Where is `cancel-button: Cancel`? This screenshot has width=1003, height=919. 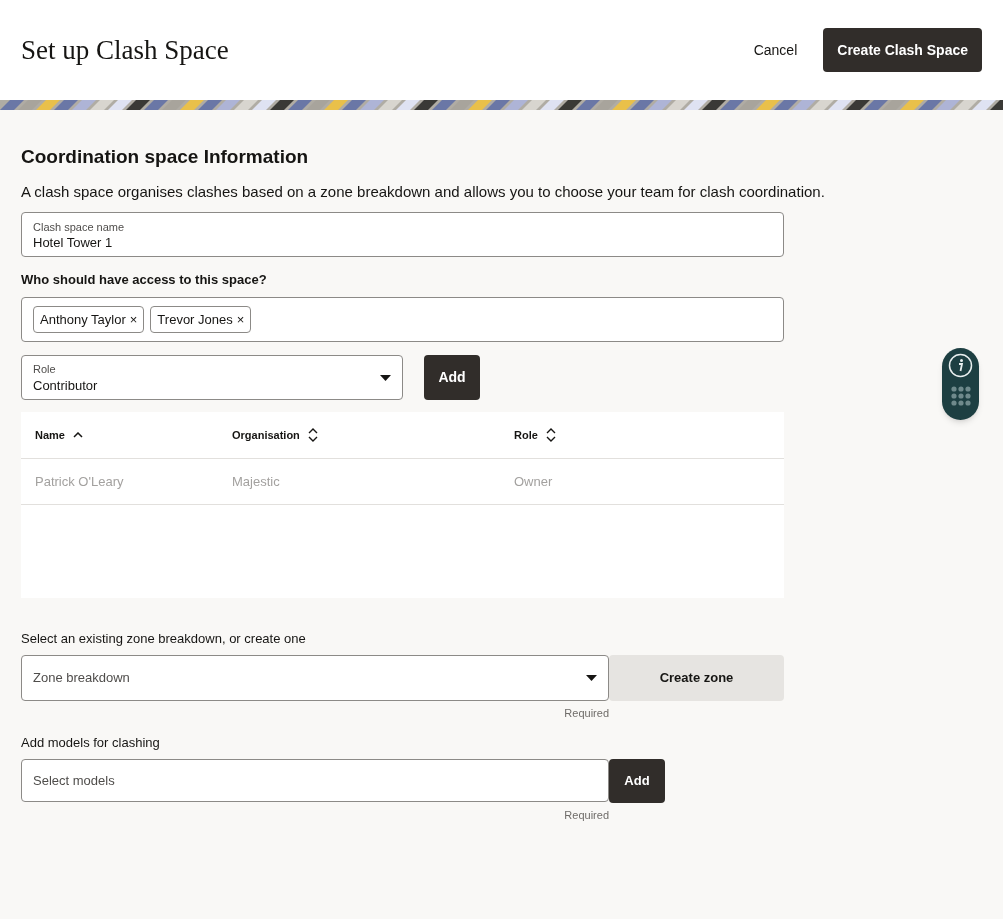
cancel-button: Cancel is located at coordinates (775, 50).